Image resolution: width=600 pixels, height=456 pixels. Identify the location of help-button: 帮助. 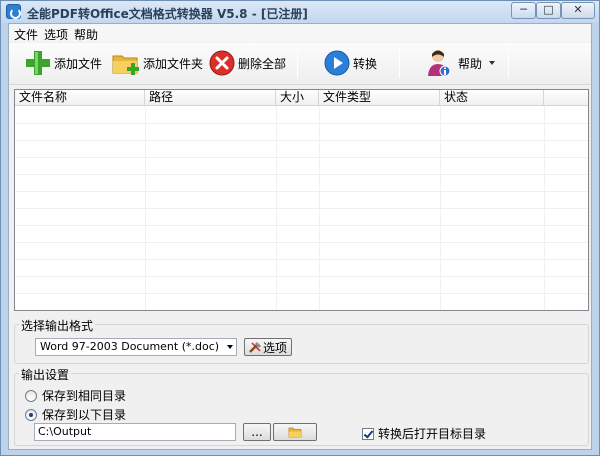
(454, 63).